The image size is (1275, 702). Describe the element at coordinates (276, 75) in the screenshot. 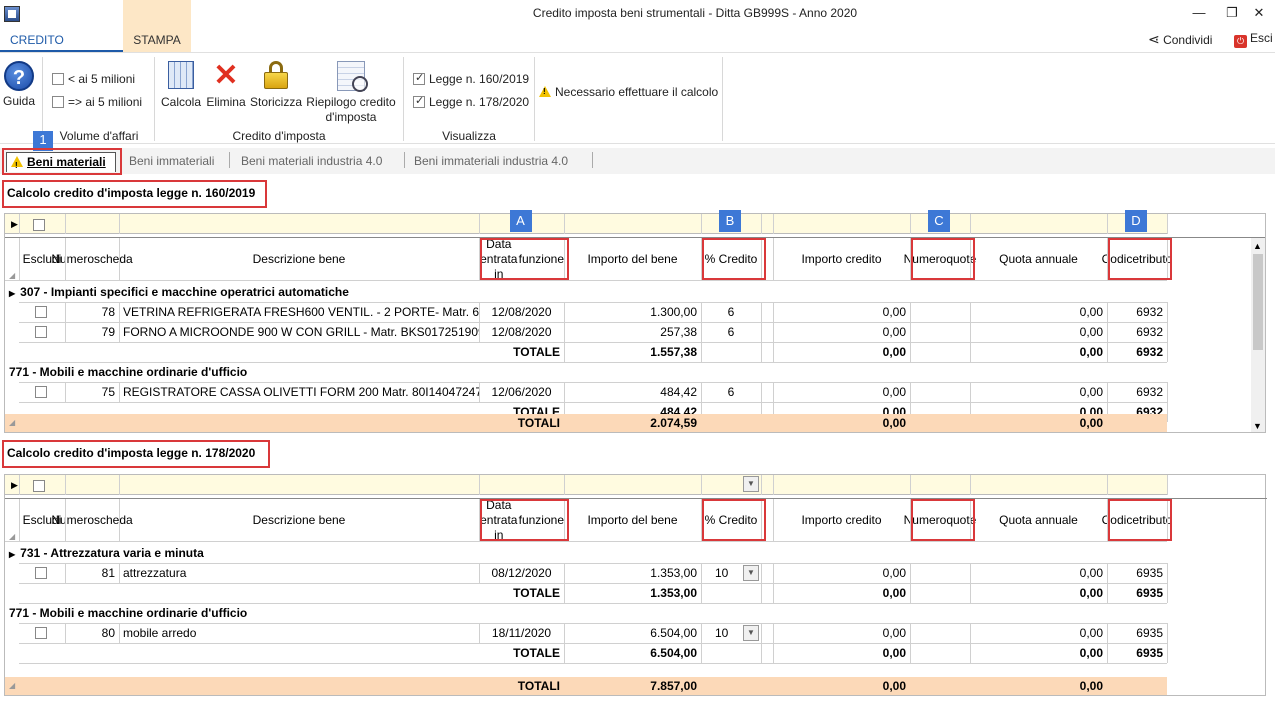

I see `lock-icon` at that location.